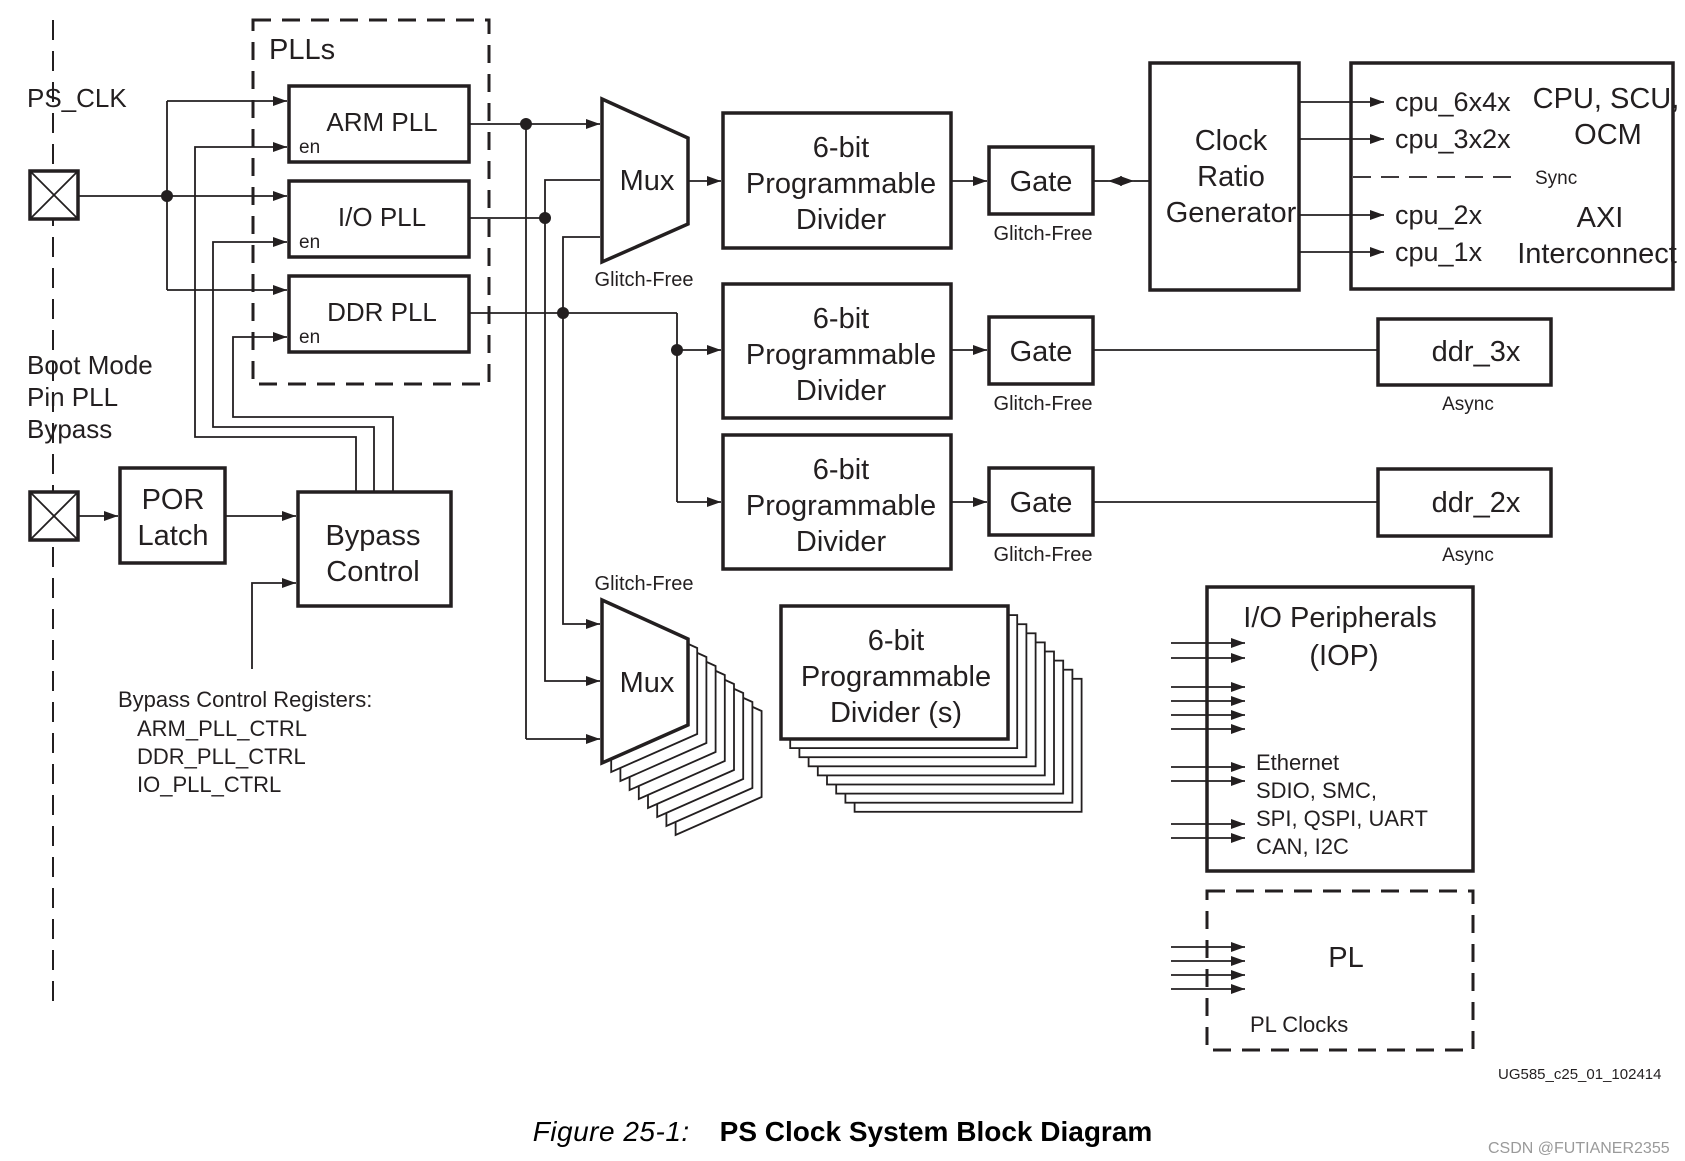 The image size is (1685, 1161). Describe the element at coordinates (841, 184) in the screenshot. I see `cpu-divider-label-2: Programmable` at that location.